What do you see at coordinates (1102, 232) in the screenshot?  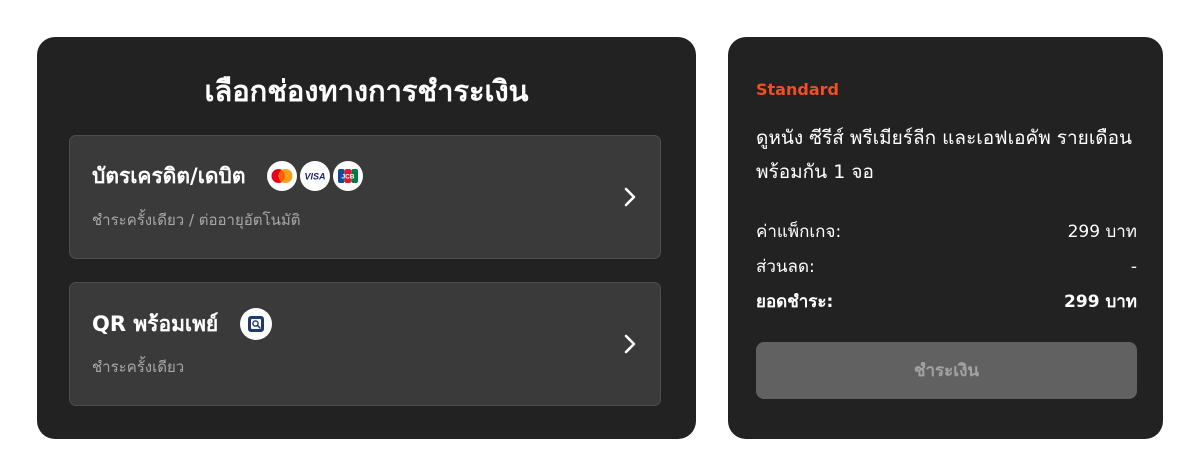 I see `package-price-value: 299 บาท` at bounding box center [1102, 232].